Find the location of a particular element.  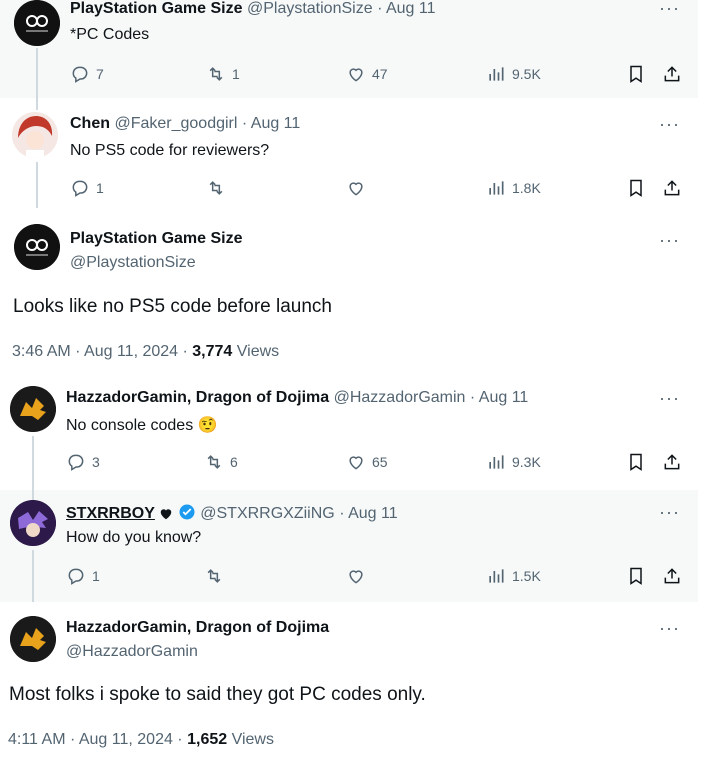

retweet-count: 1 is located at coordinates (236, 74).